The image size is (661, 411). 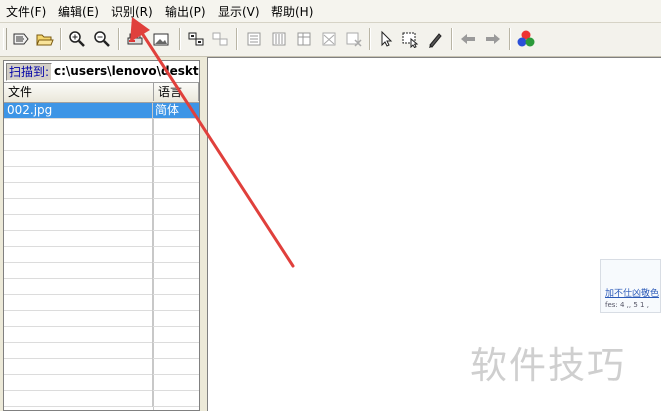 I want to click on forward-arrow-icon, so click(x=493, y=39).